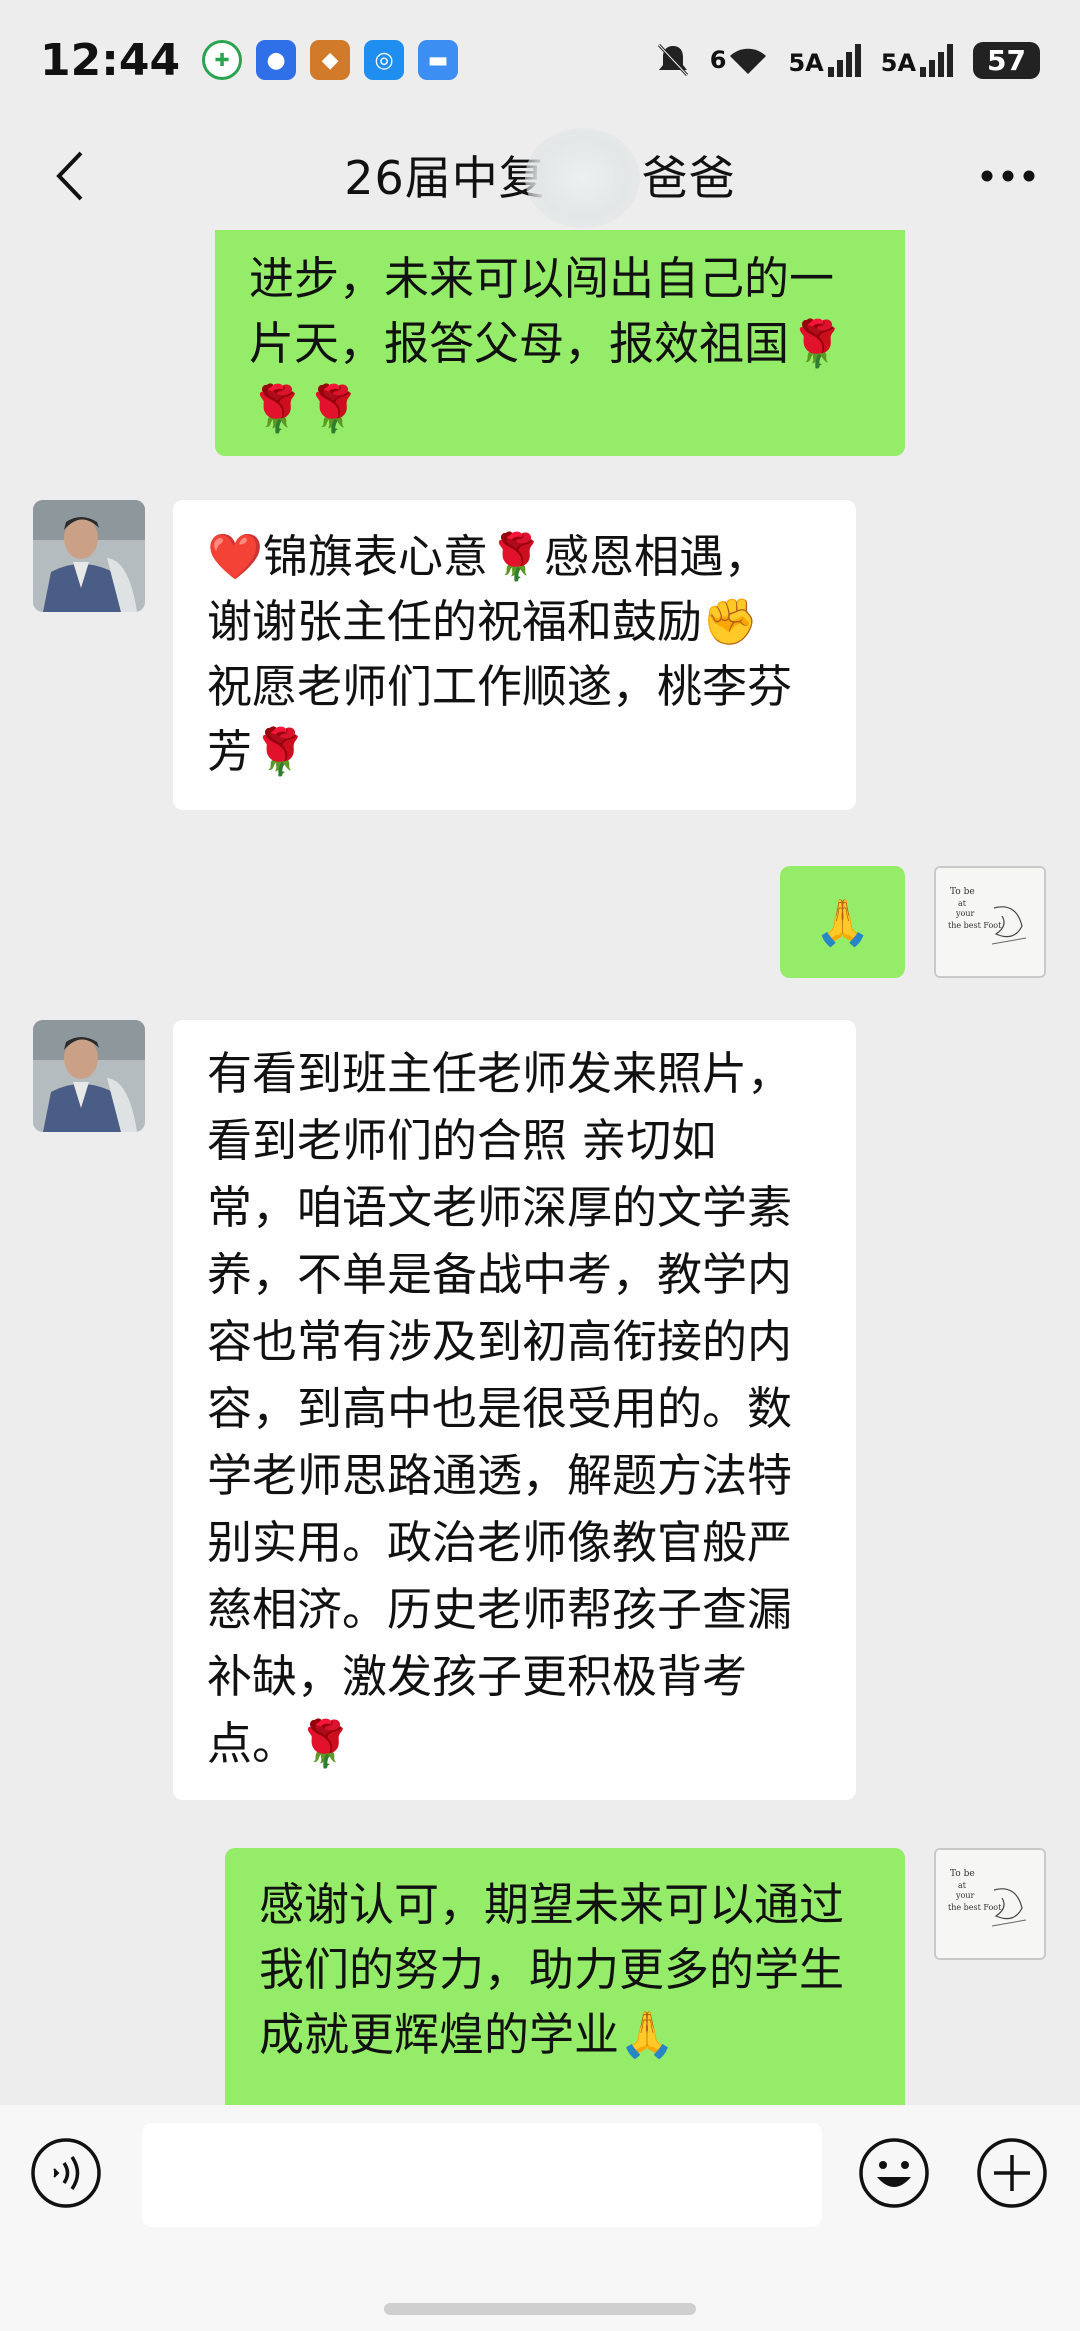 This screenshot has height=2331, width=1080. I want to click on message-text-line: 我们的努力，助力更多的学生, so click(552, 1969).